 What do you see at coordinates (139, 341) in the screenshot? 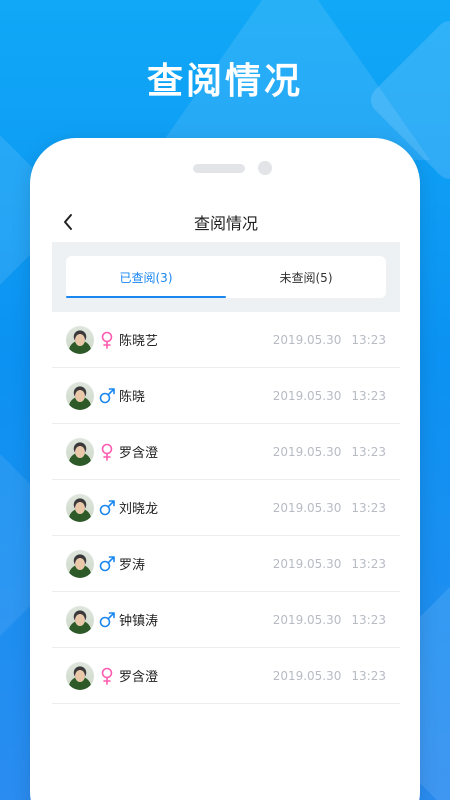
I see `reader-name: 陈晓艺` at bounding box center [139, 341].